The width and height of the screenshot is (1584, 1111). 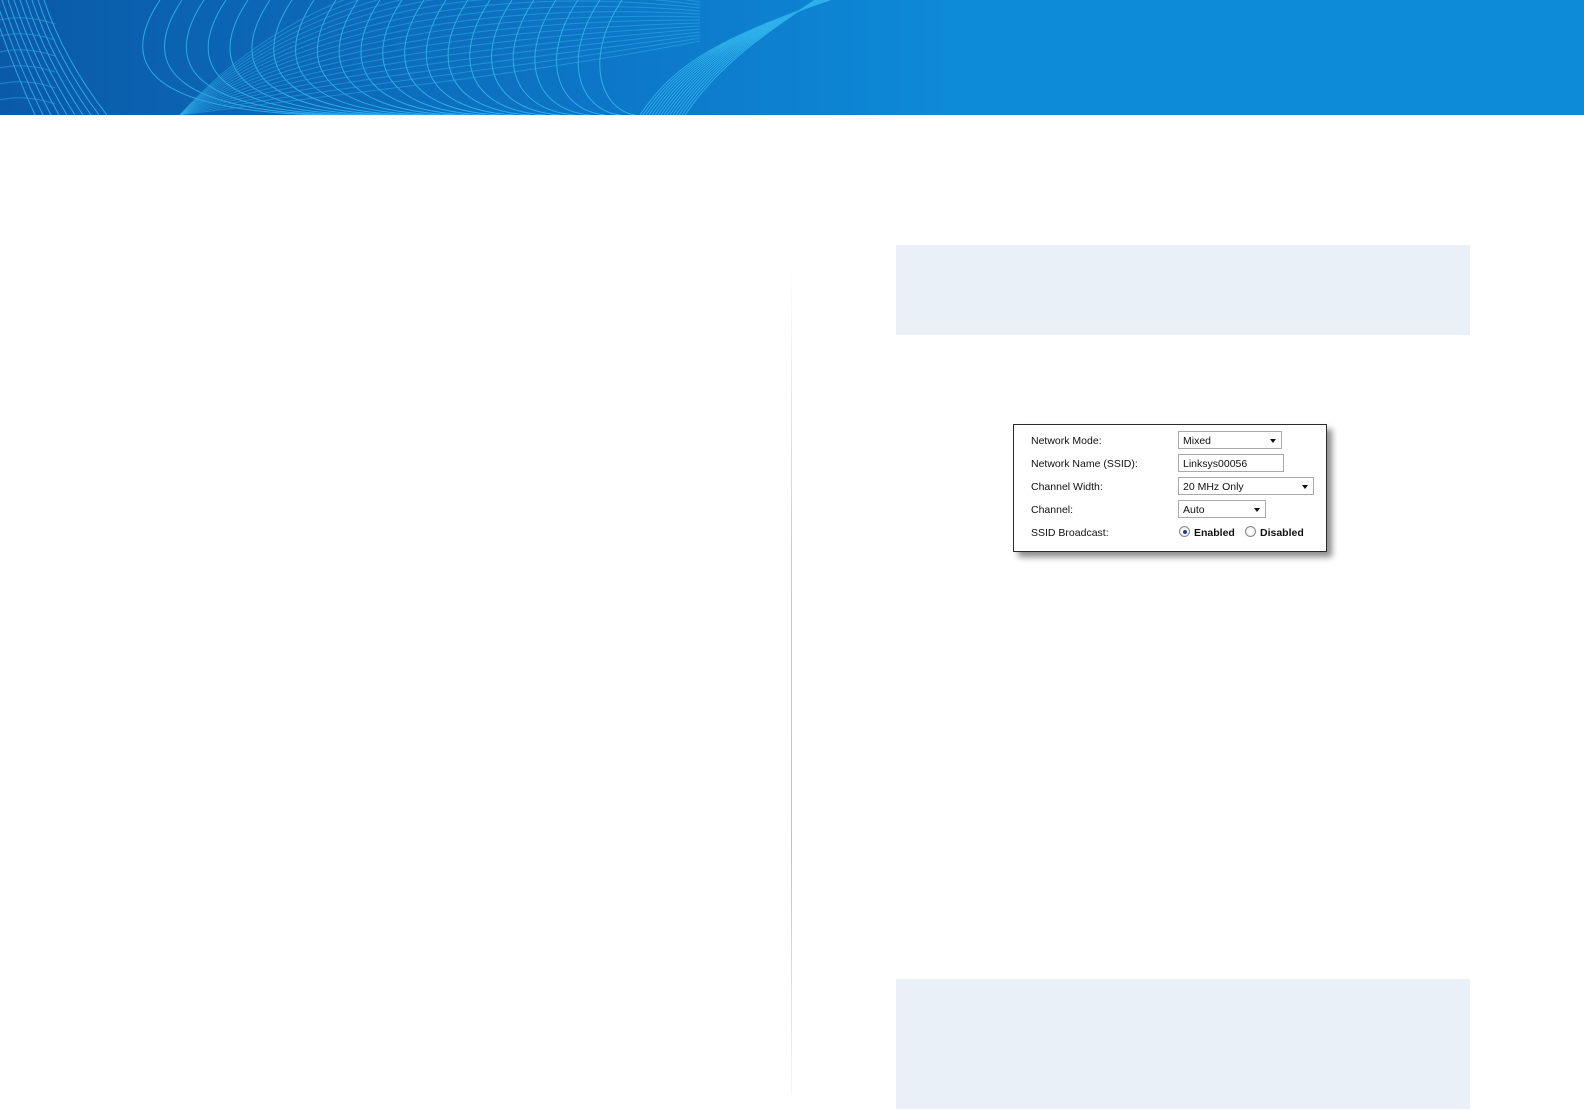 I want to click on disabled-radio-label: Disabled, so click(x=1282, y=533).